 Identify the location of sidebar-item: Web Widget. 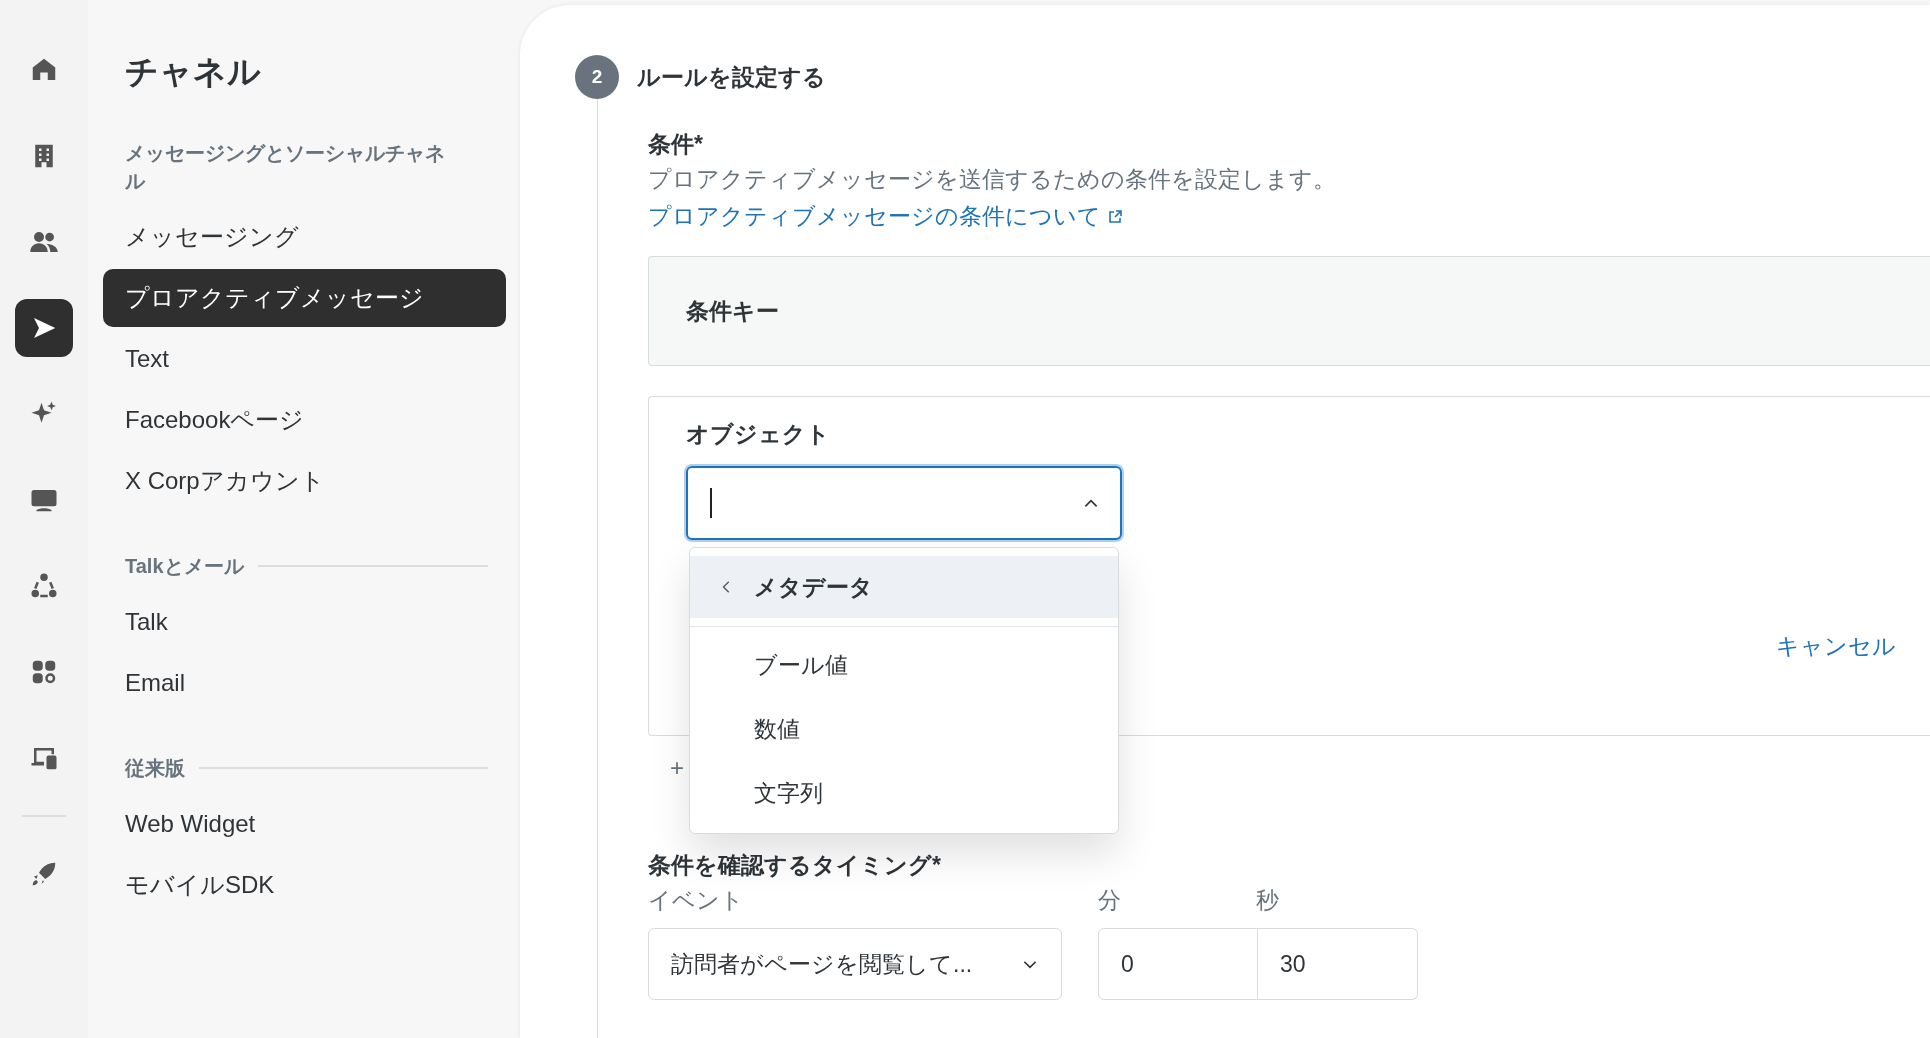
(304, 824).